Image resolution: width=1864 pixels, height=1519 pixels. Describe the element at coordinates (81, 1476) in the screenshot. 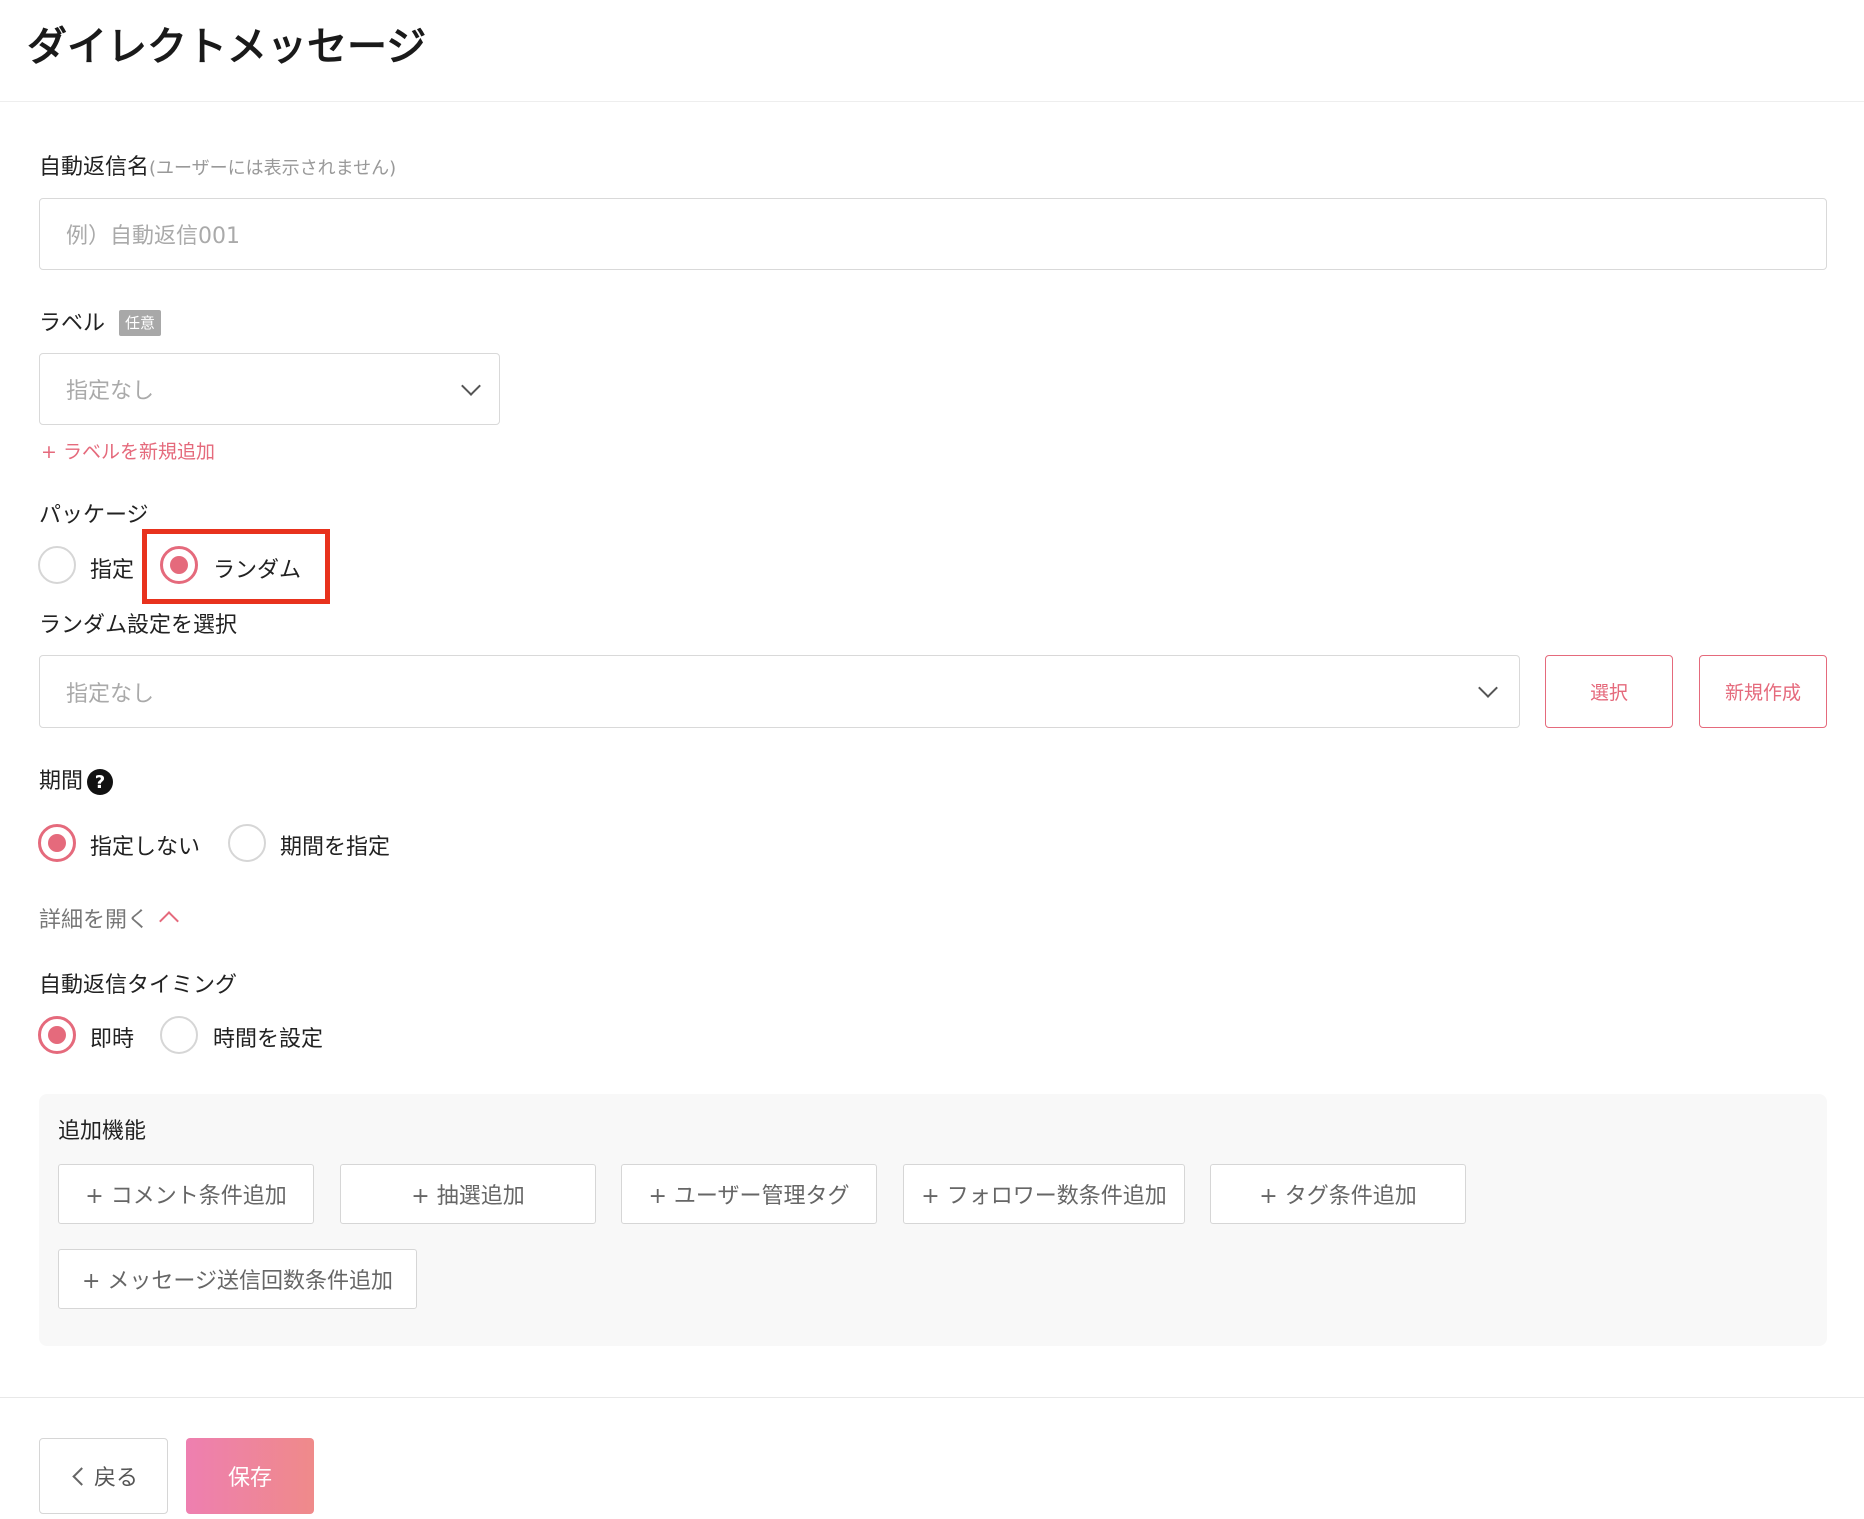

I see `chevron-left-icon` at that location.